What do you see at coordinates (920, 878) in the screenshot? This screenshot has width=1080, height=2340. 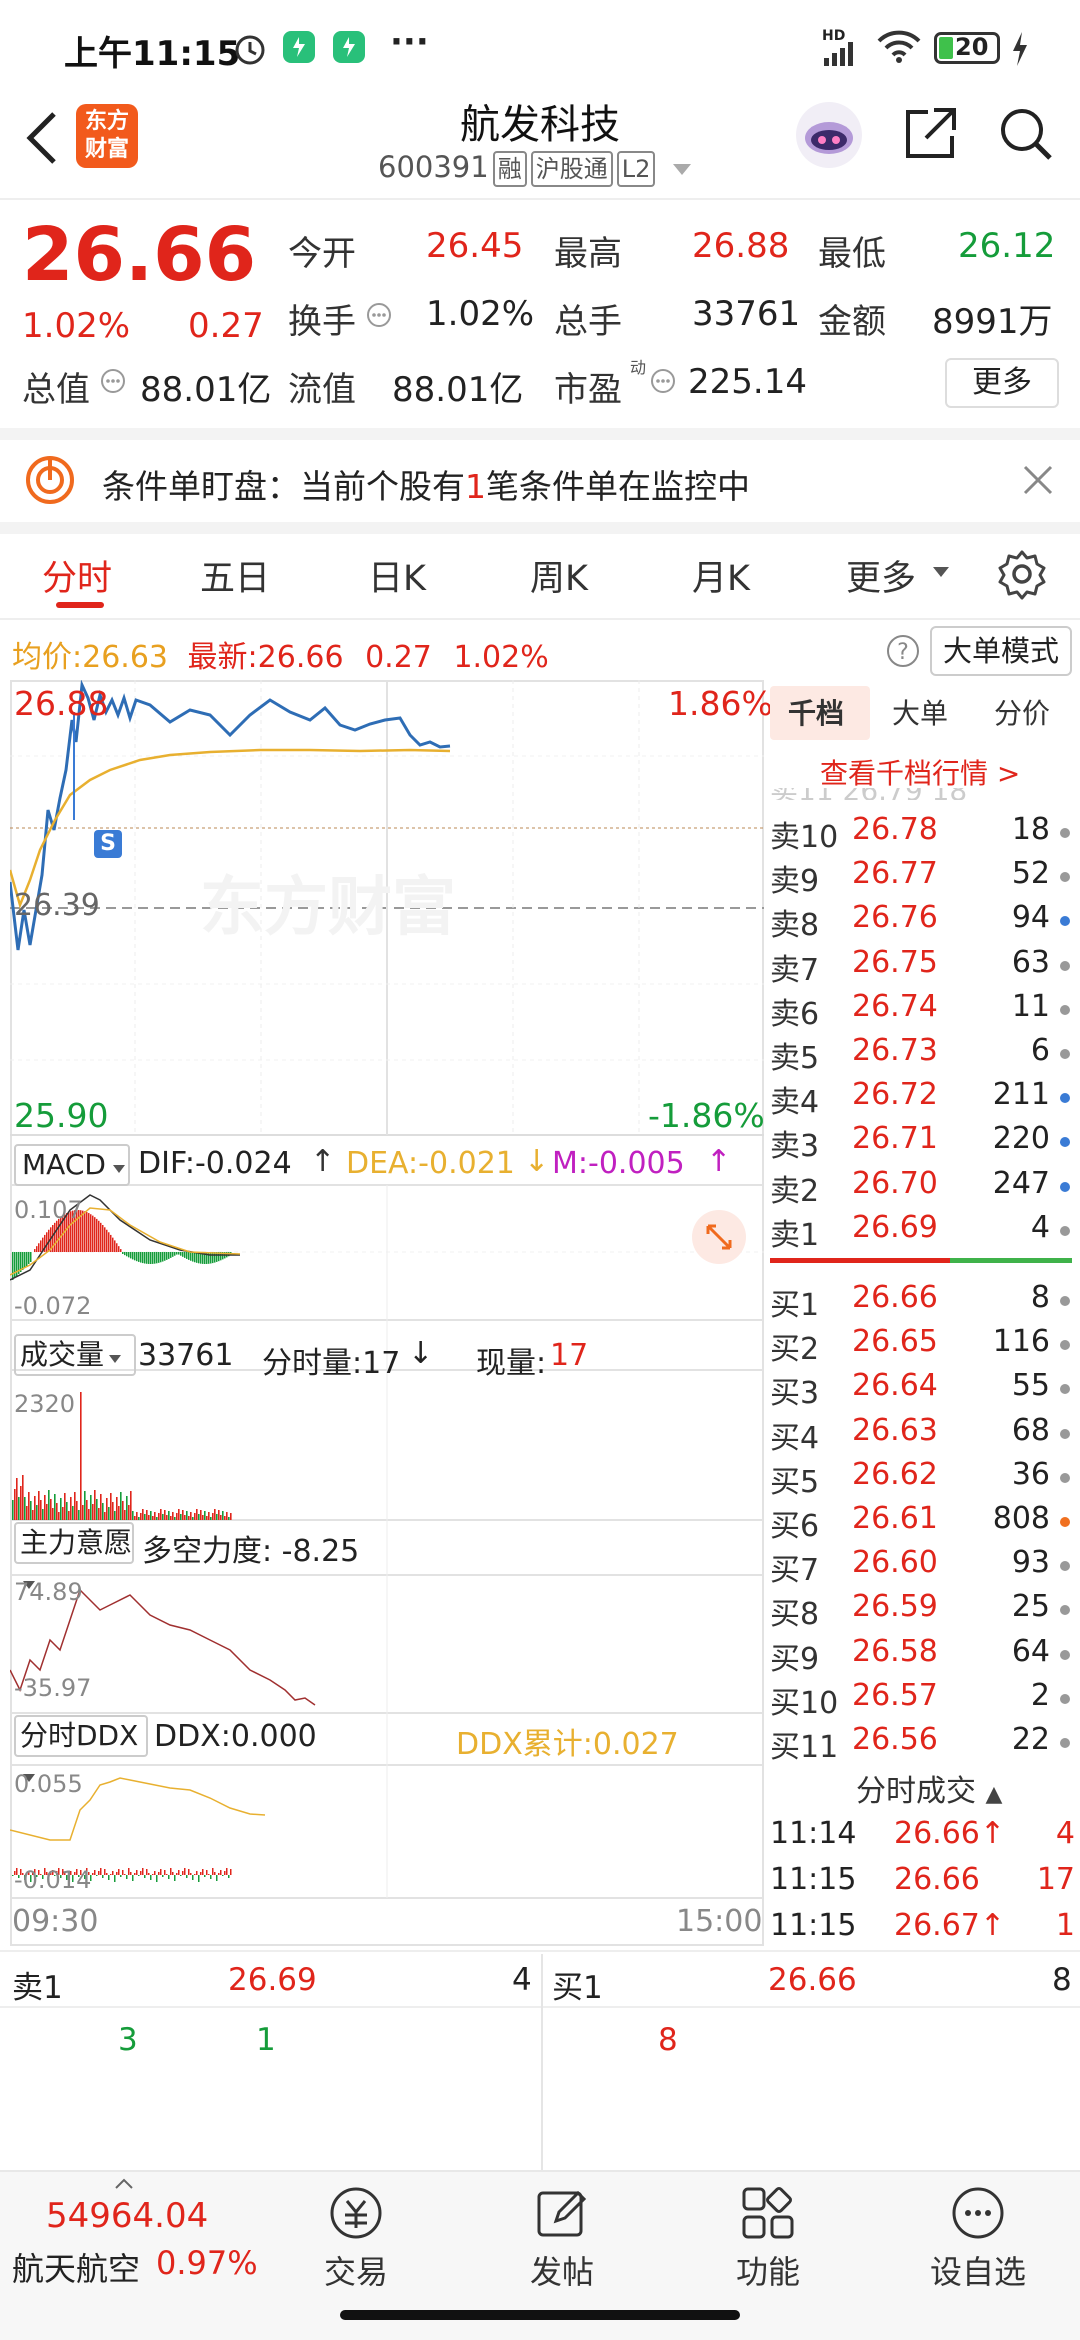 I see `sell-order-row: 卖9 26.77 52` at bounding box center [920, 878].